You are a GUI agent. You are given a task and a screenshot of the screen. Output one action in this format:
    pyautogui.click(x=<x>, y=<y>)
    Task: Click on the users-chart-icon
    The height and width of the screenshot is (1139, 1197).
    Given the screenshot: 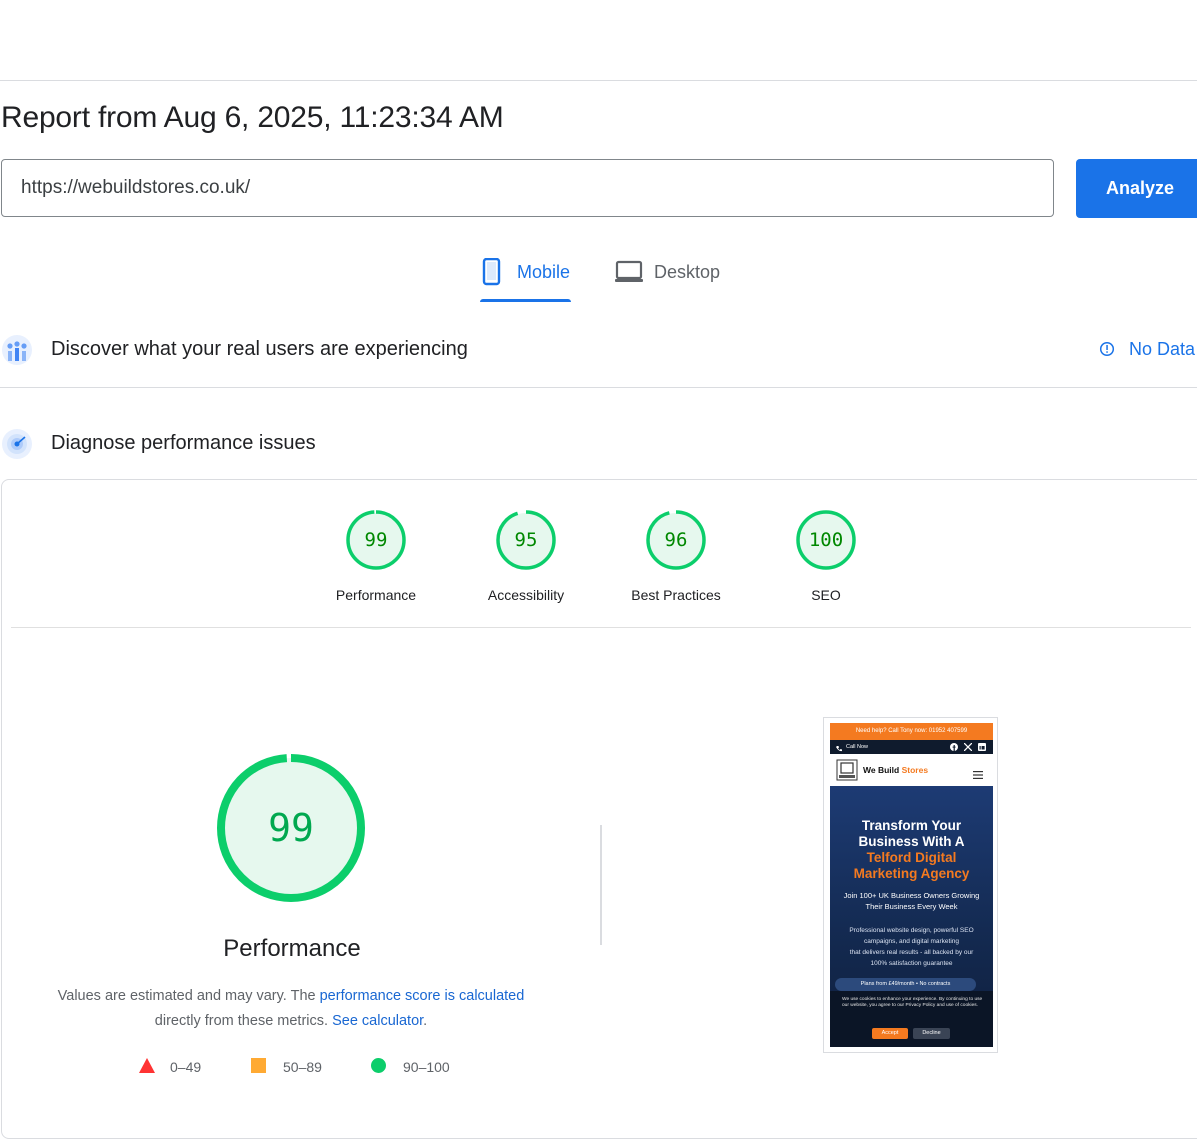 What is the action you would take?
    pyautogui.click(x=17, y=352)
    